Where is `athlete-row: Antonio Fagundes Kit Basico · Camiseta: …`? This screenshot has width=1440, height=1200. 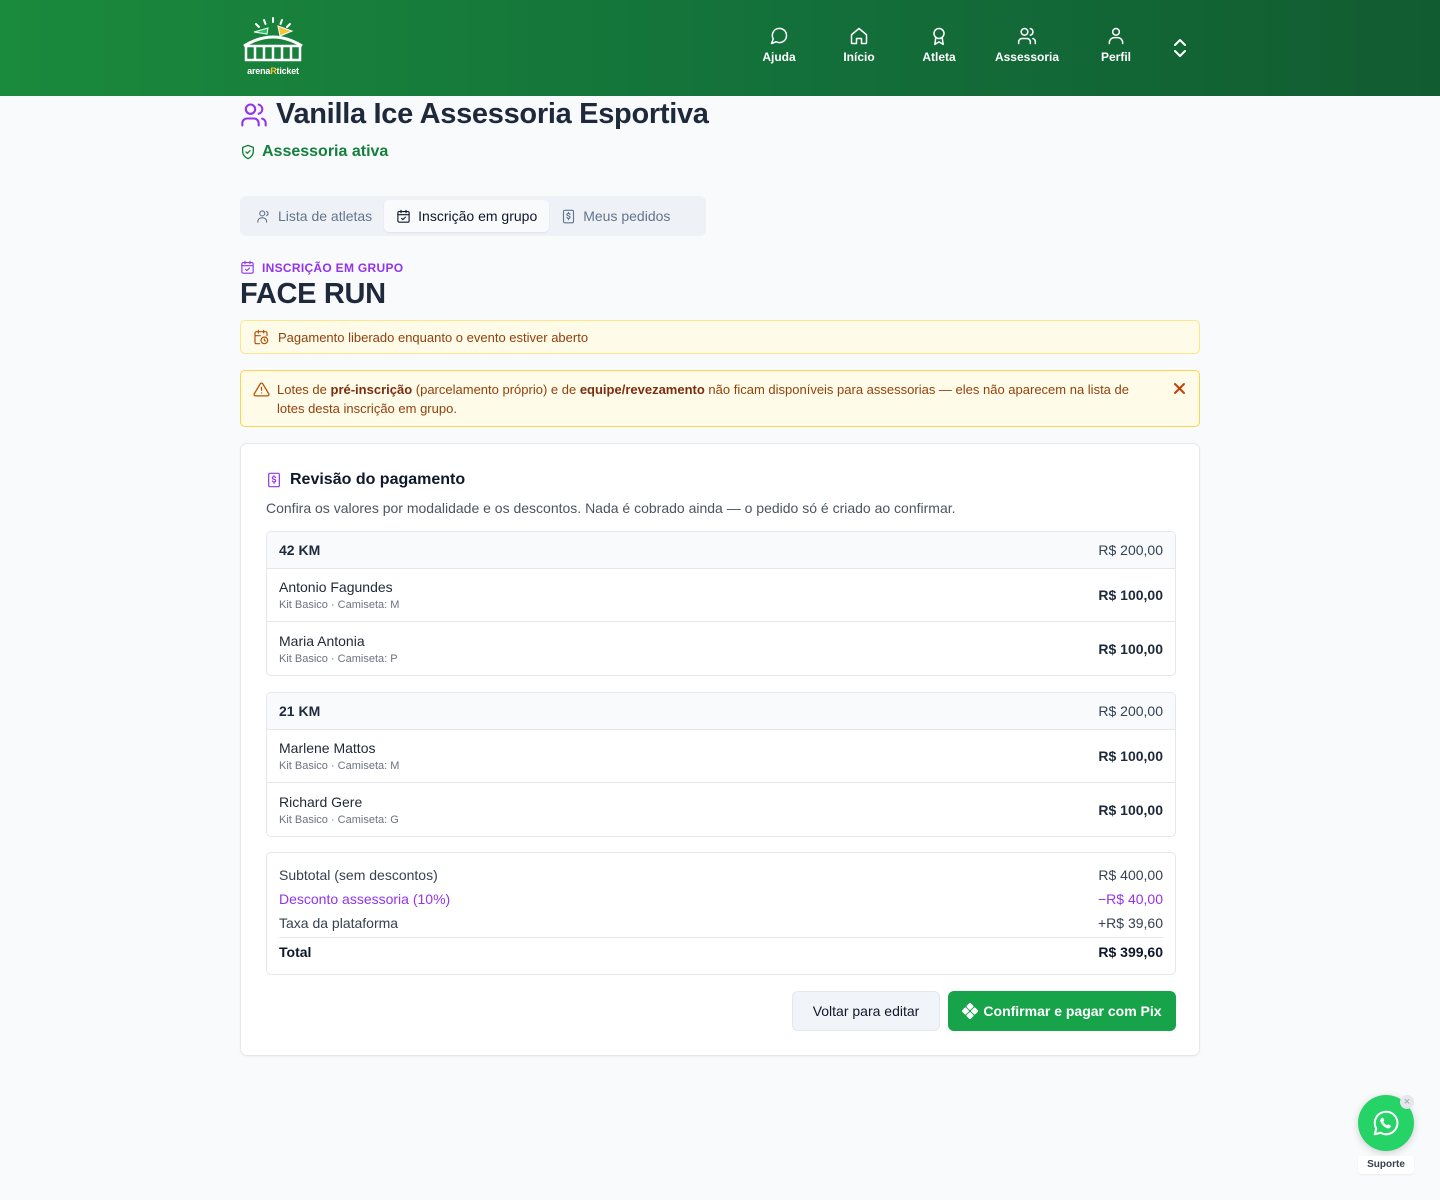 athlete-row: Antonio Fagundes Kit Basico · Camiseta: … is located at coordinates (721, 595).